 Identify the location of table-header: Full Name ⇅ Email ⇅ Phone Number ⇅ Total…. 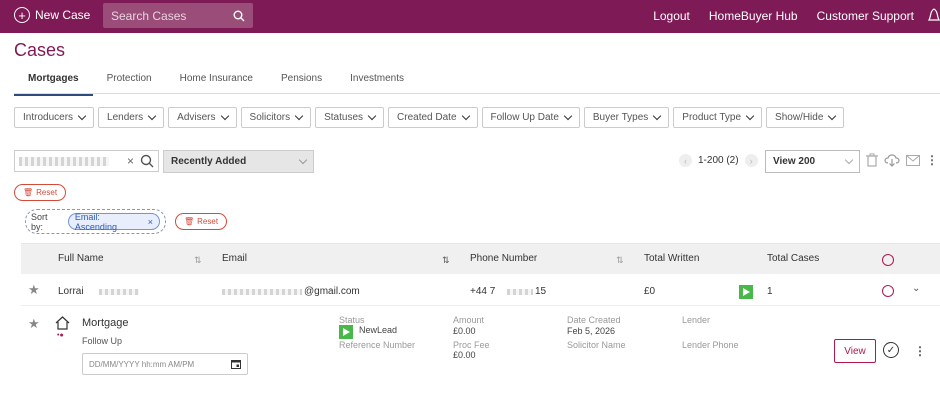
(480, 259).